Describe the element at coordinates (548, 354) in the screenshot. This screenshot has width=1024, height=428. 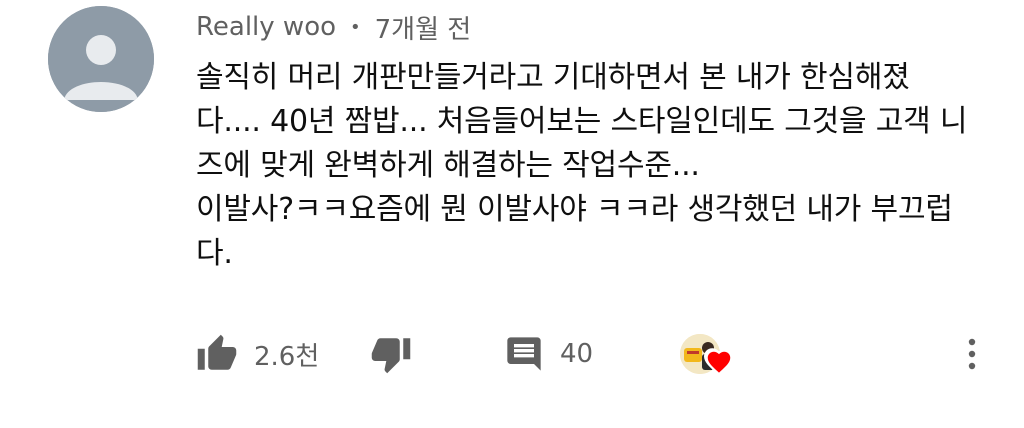
I see `reply-button: 40` at that location.